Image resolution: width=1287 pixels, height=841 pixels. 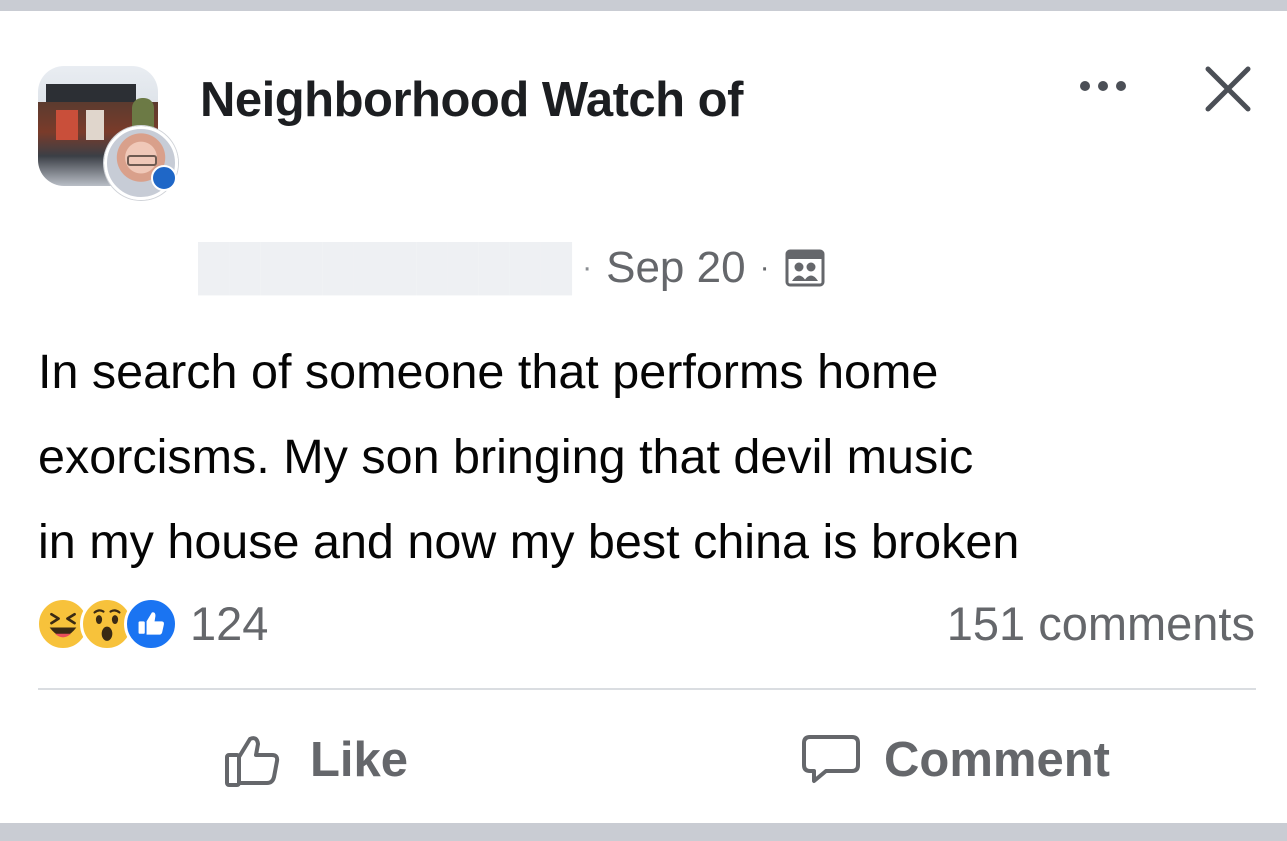 I want to click on reactions-summary: 124, so click(x=152, y=623).